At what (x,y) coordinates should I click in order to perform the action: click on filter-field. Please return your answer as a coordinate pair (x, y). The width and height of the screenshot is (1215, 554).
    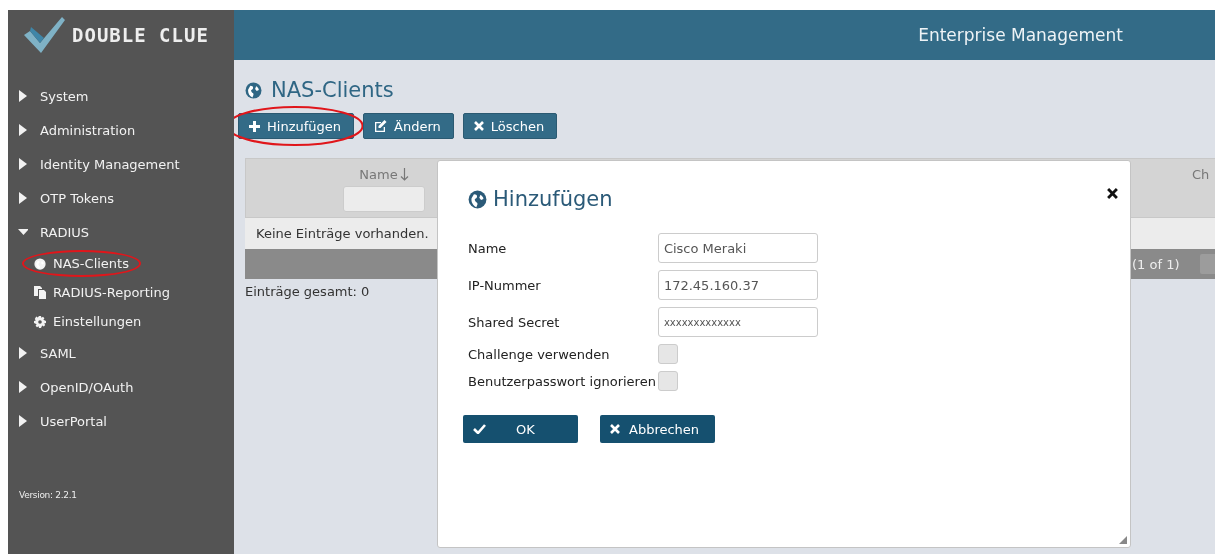
    Looking at the image, I should click on (384, 199).